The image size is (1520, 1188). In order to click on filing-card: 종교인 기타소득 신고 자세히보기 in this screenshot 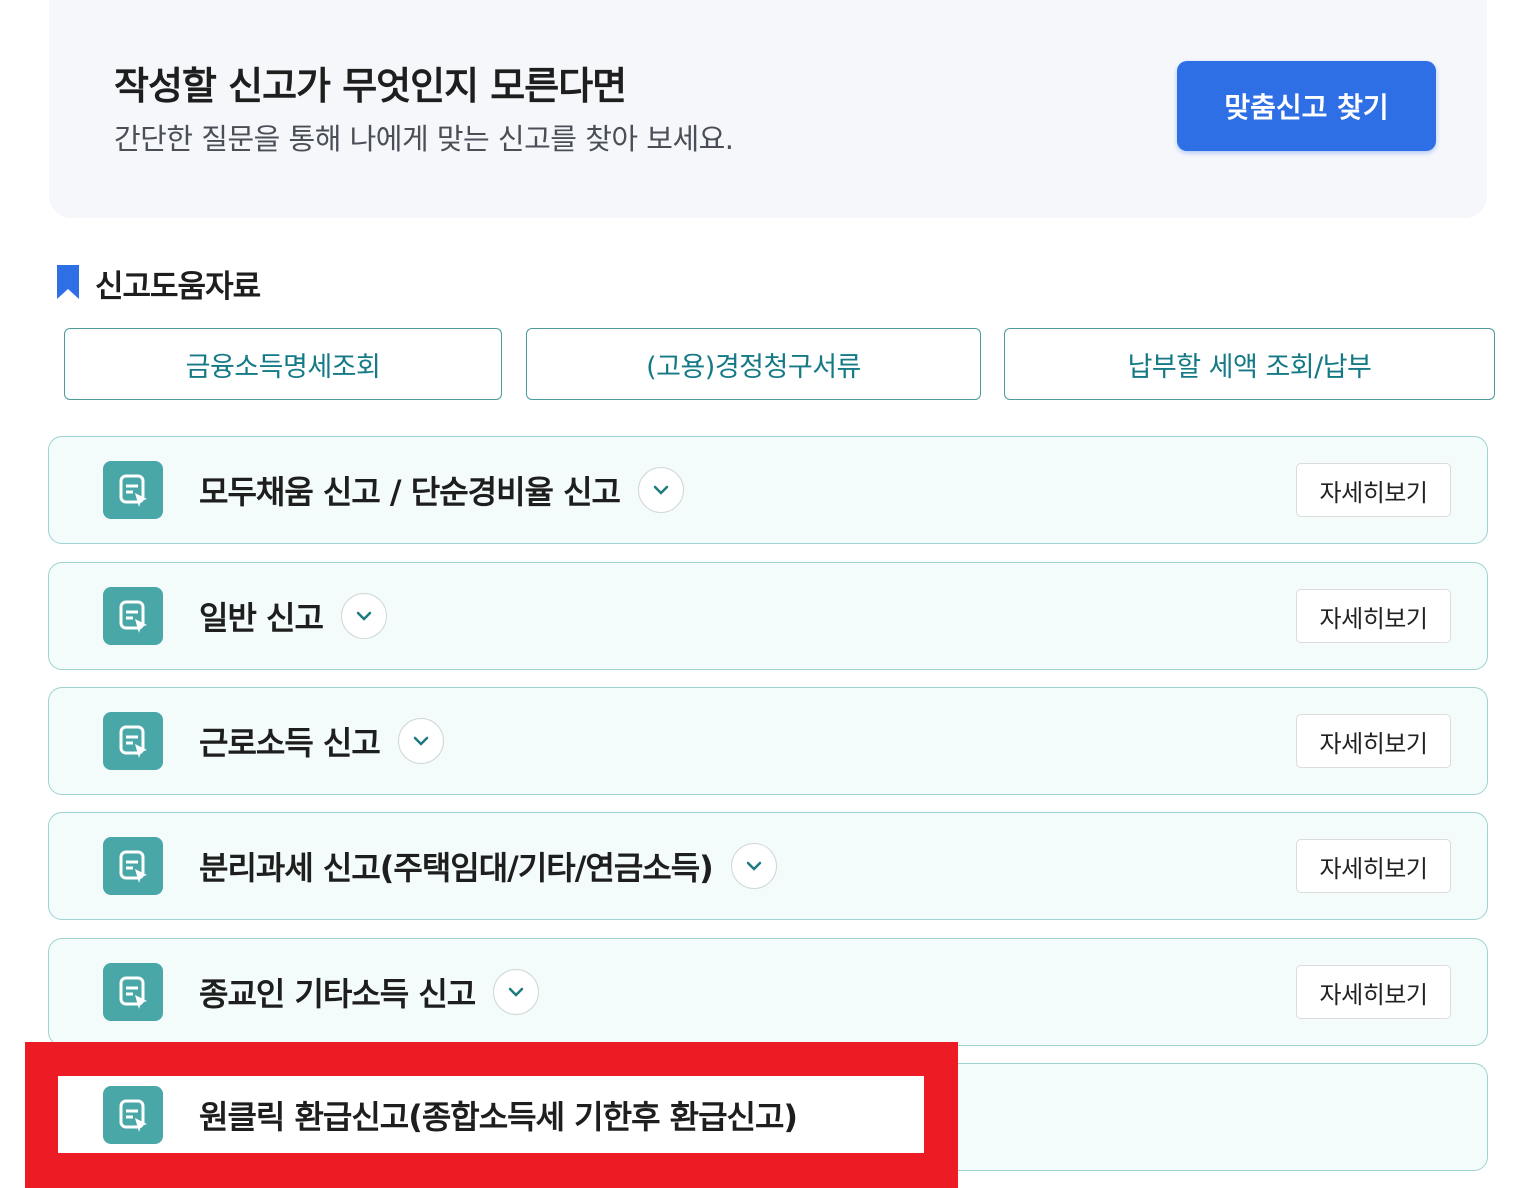, I will do `click(768, 992)`.